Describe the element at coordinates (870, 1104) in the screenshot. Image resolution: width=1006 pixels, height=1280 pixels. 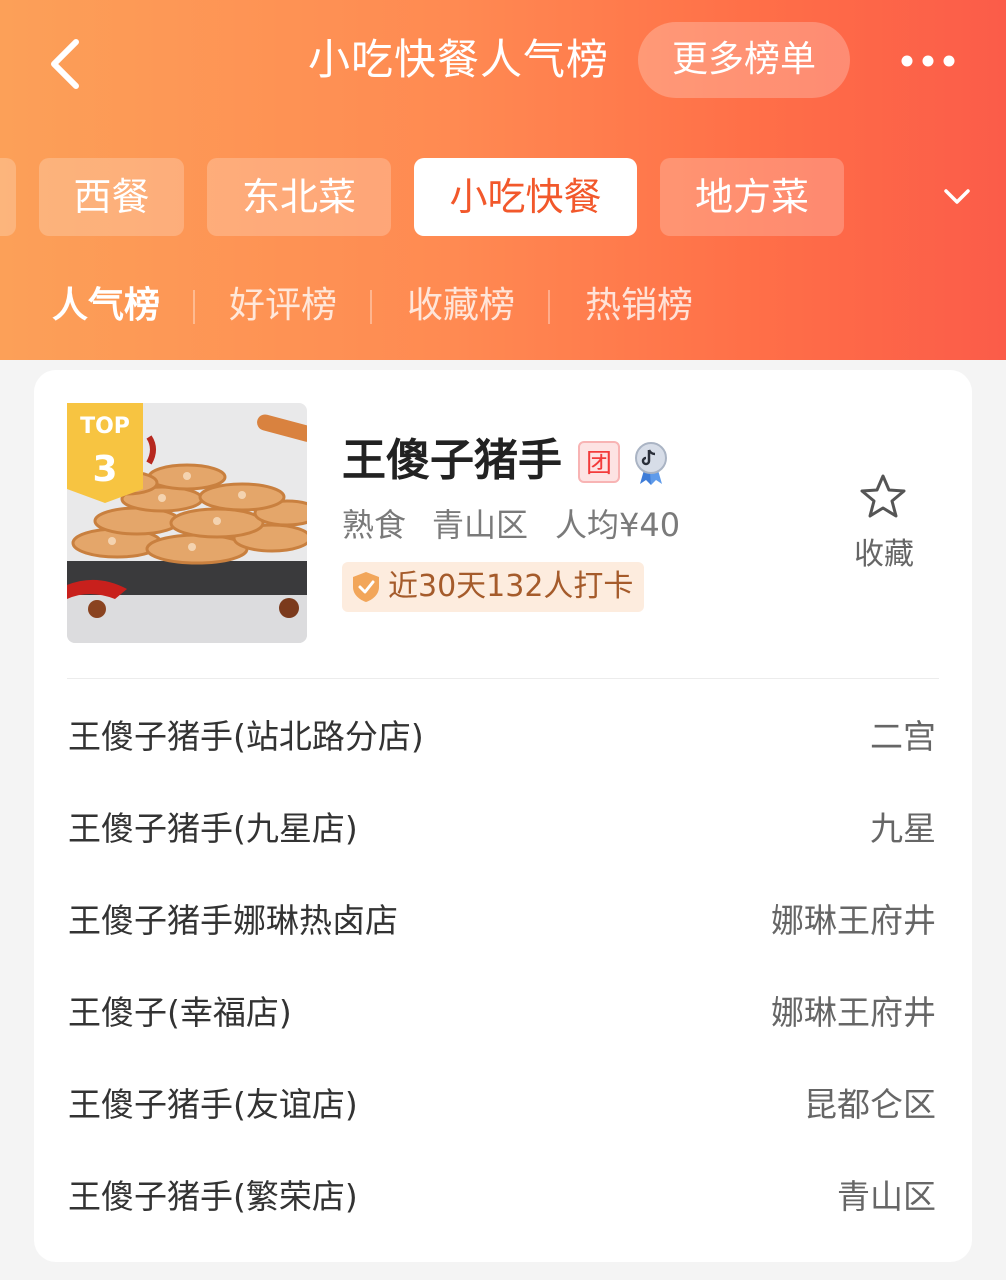
I see `branch-item-area: 昆都仑区` at that location.